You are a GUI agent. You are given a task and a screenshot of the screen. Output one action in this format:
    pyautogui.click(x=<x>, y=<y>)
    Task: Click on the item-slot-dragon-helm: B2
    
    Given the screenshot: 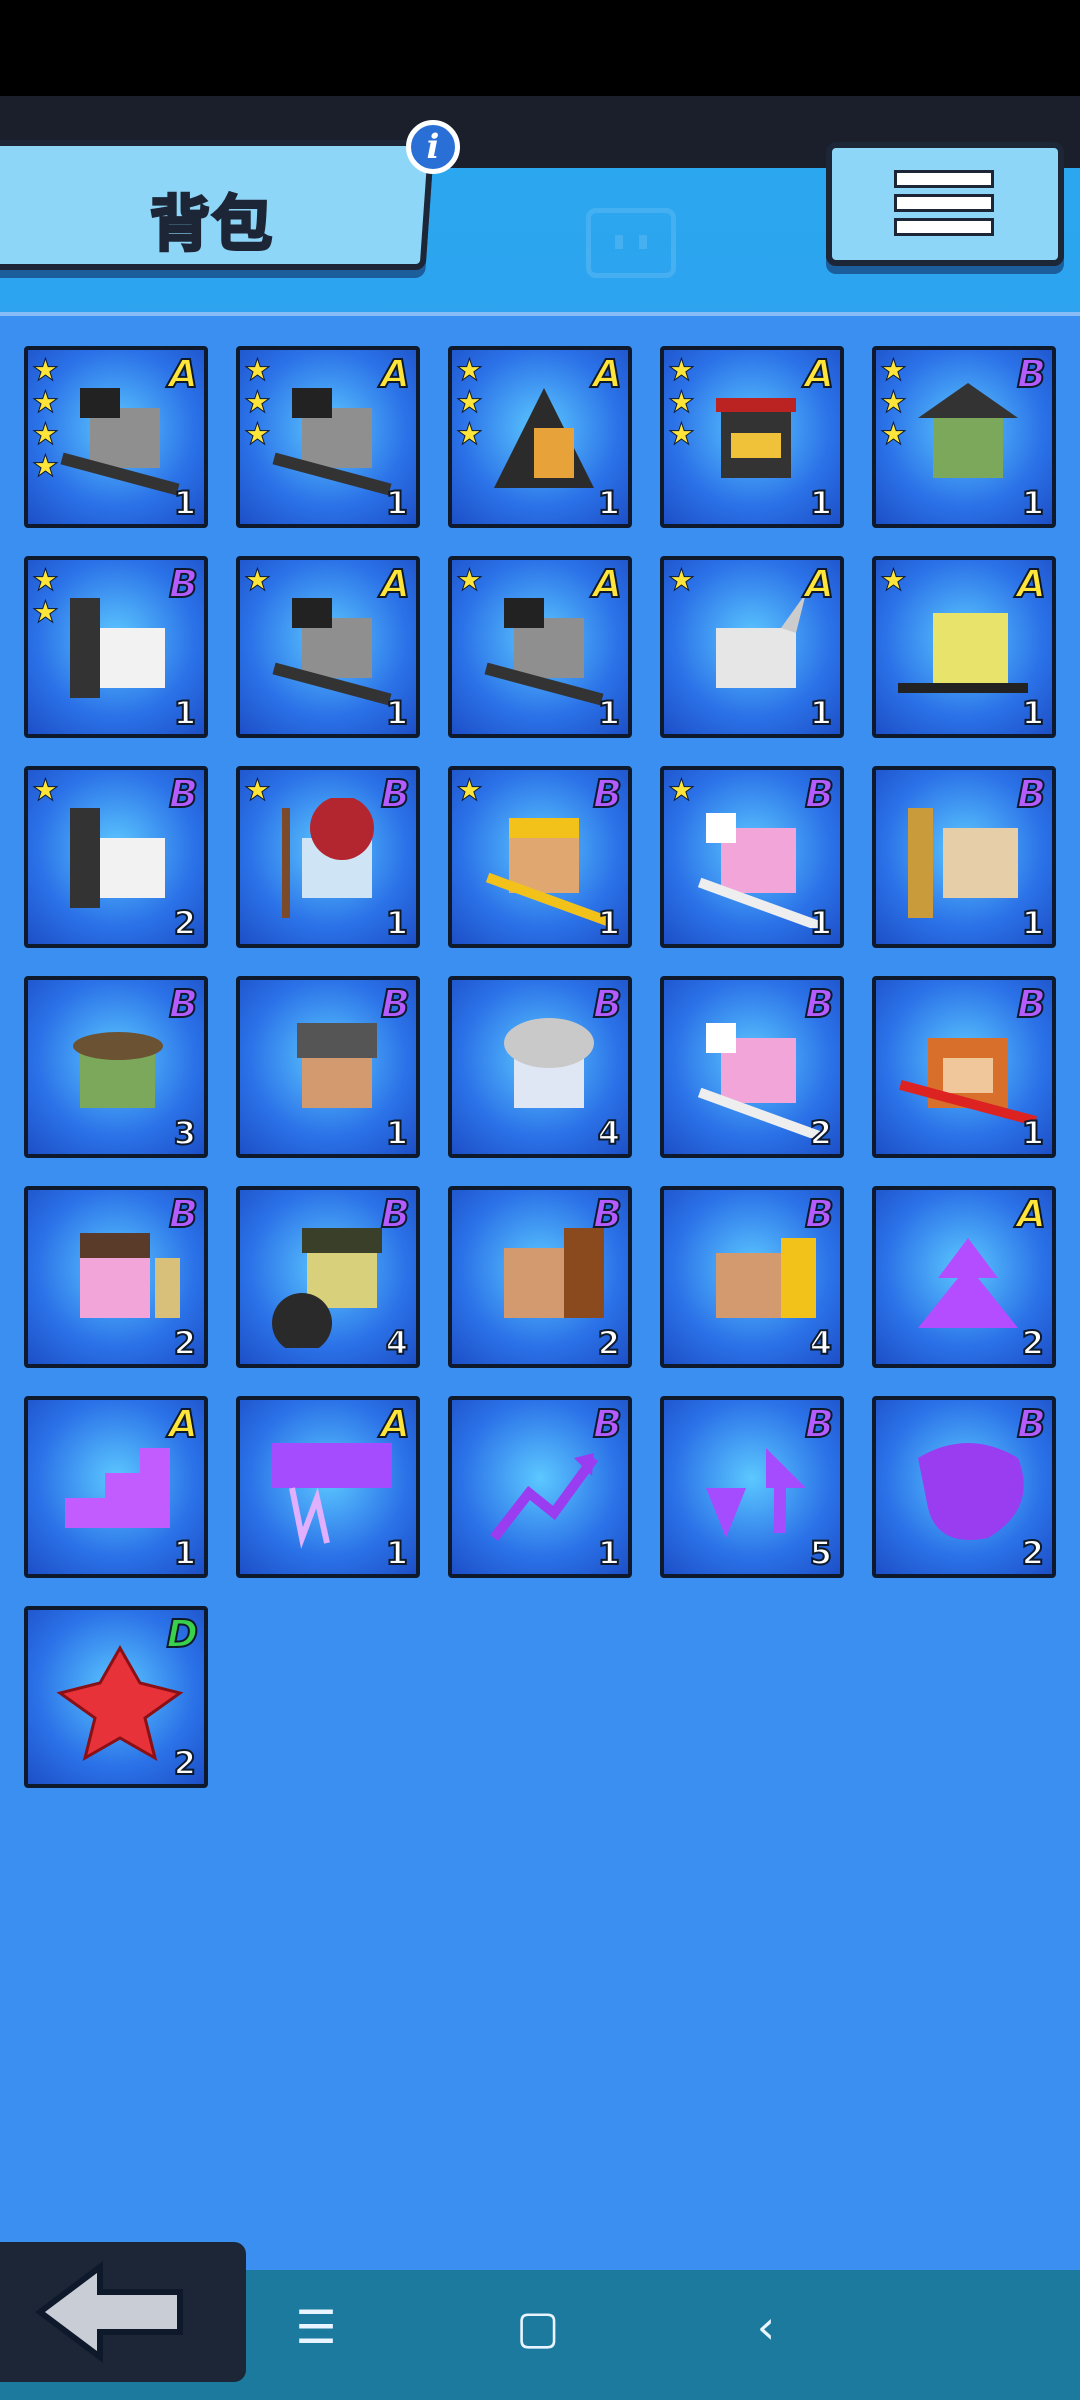 What is the action you would take?
    pyautogui.click(x=116, y=1277)
    